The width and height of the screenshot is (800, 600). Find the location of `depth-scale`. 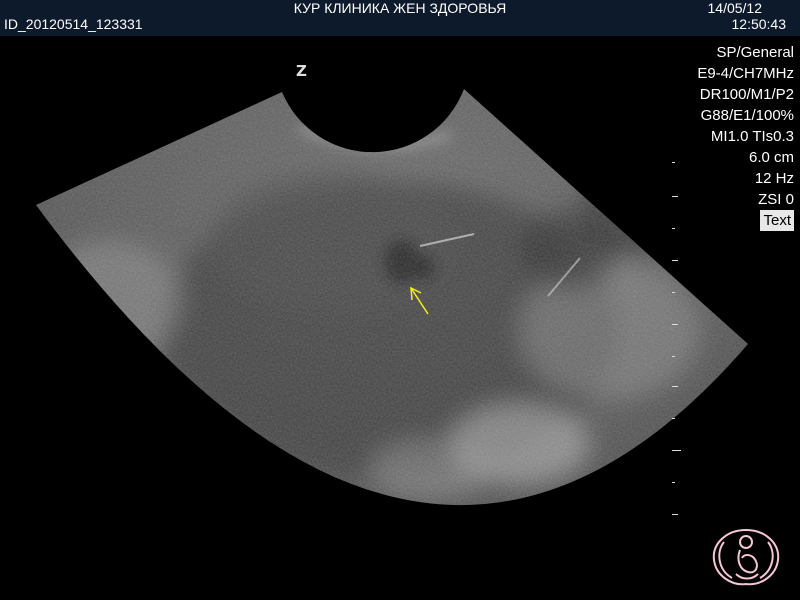

depth-scale is located at coordinates (679, 340).